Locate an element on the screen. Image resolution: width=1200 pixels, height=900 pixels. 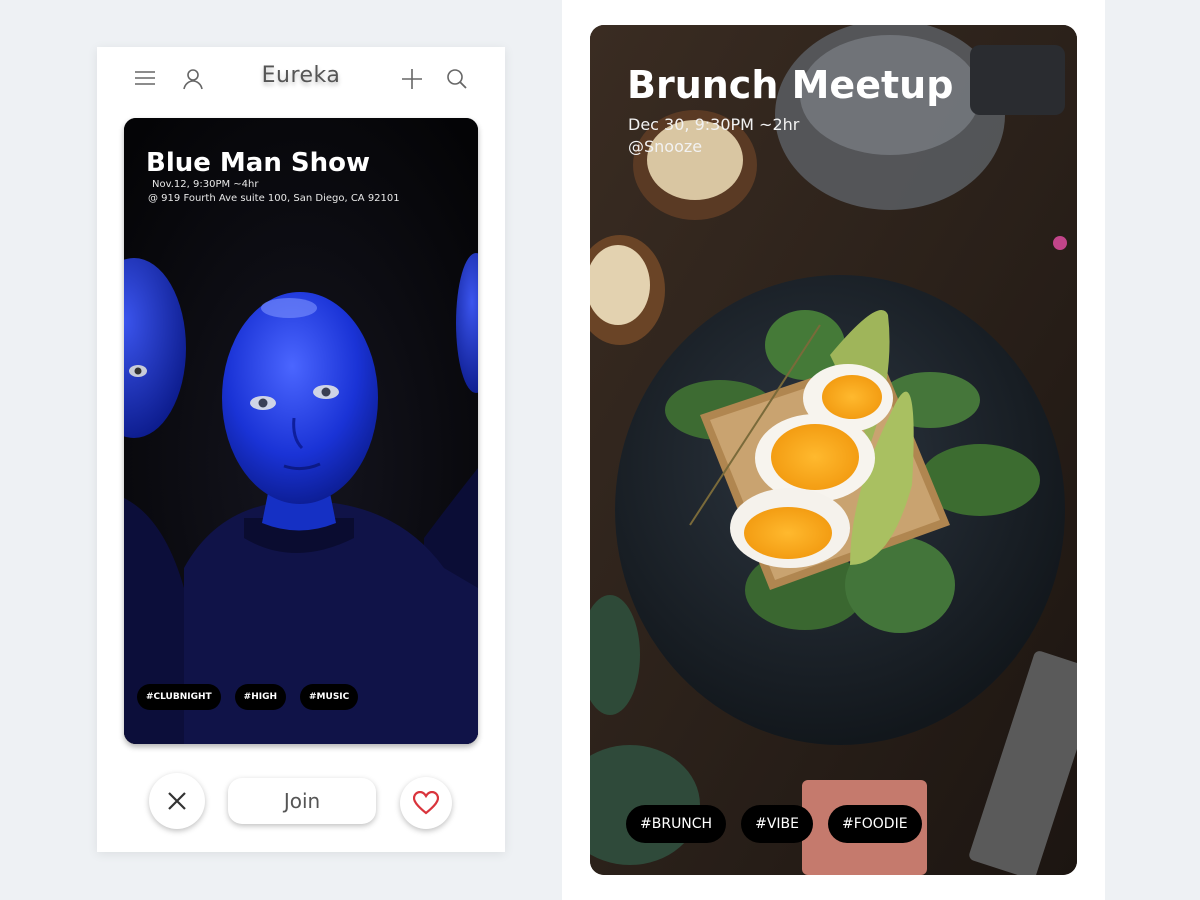
event-title: Blue Man Show is located at coordinates (258, 163).